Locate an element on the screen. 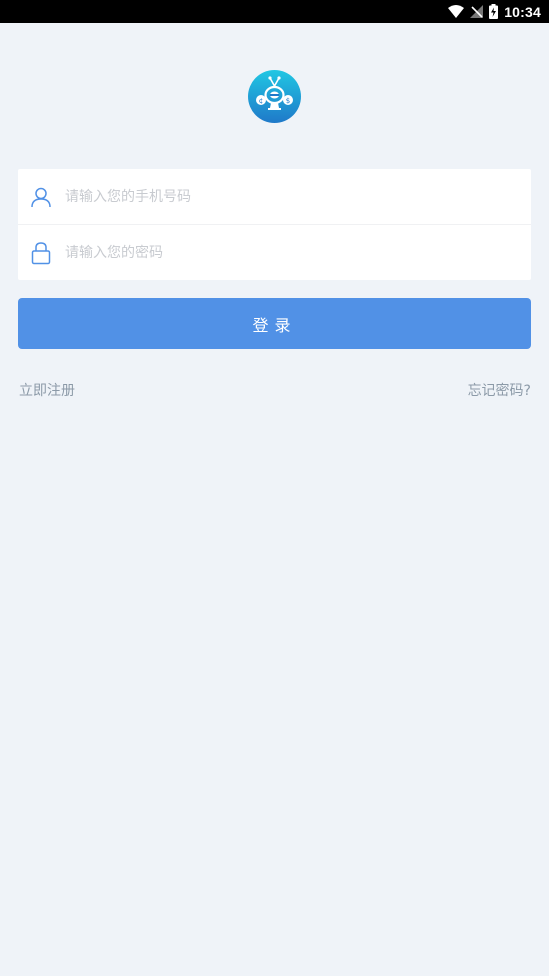 This screenshot has width=549, height=976. password-input is located at coordinates (285, 252).